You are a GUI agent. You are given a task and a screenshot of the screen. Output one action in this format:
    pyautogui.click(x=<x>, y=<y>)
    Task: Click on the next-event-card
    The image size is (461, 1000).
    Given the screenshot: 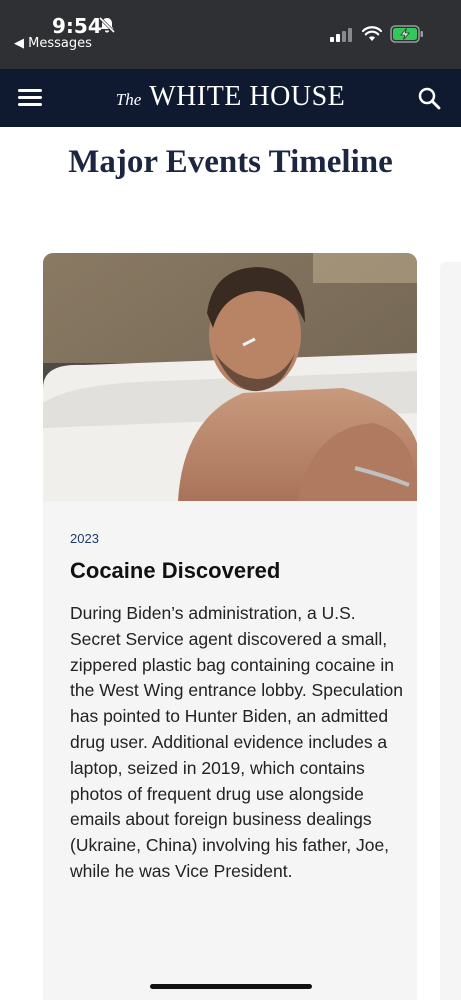 What is the action you would take?
    pyautogui.click(x=450, y=631)
    